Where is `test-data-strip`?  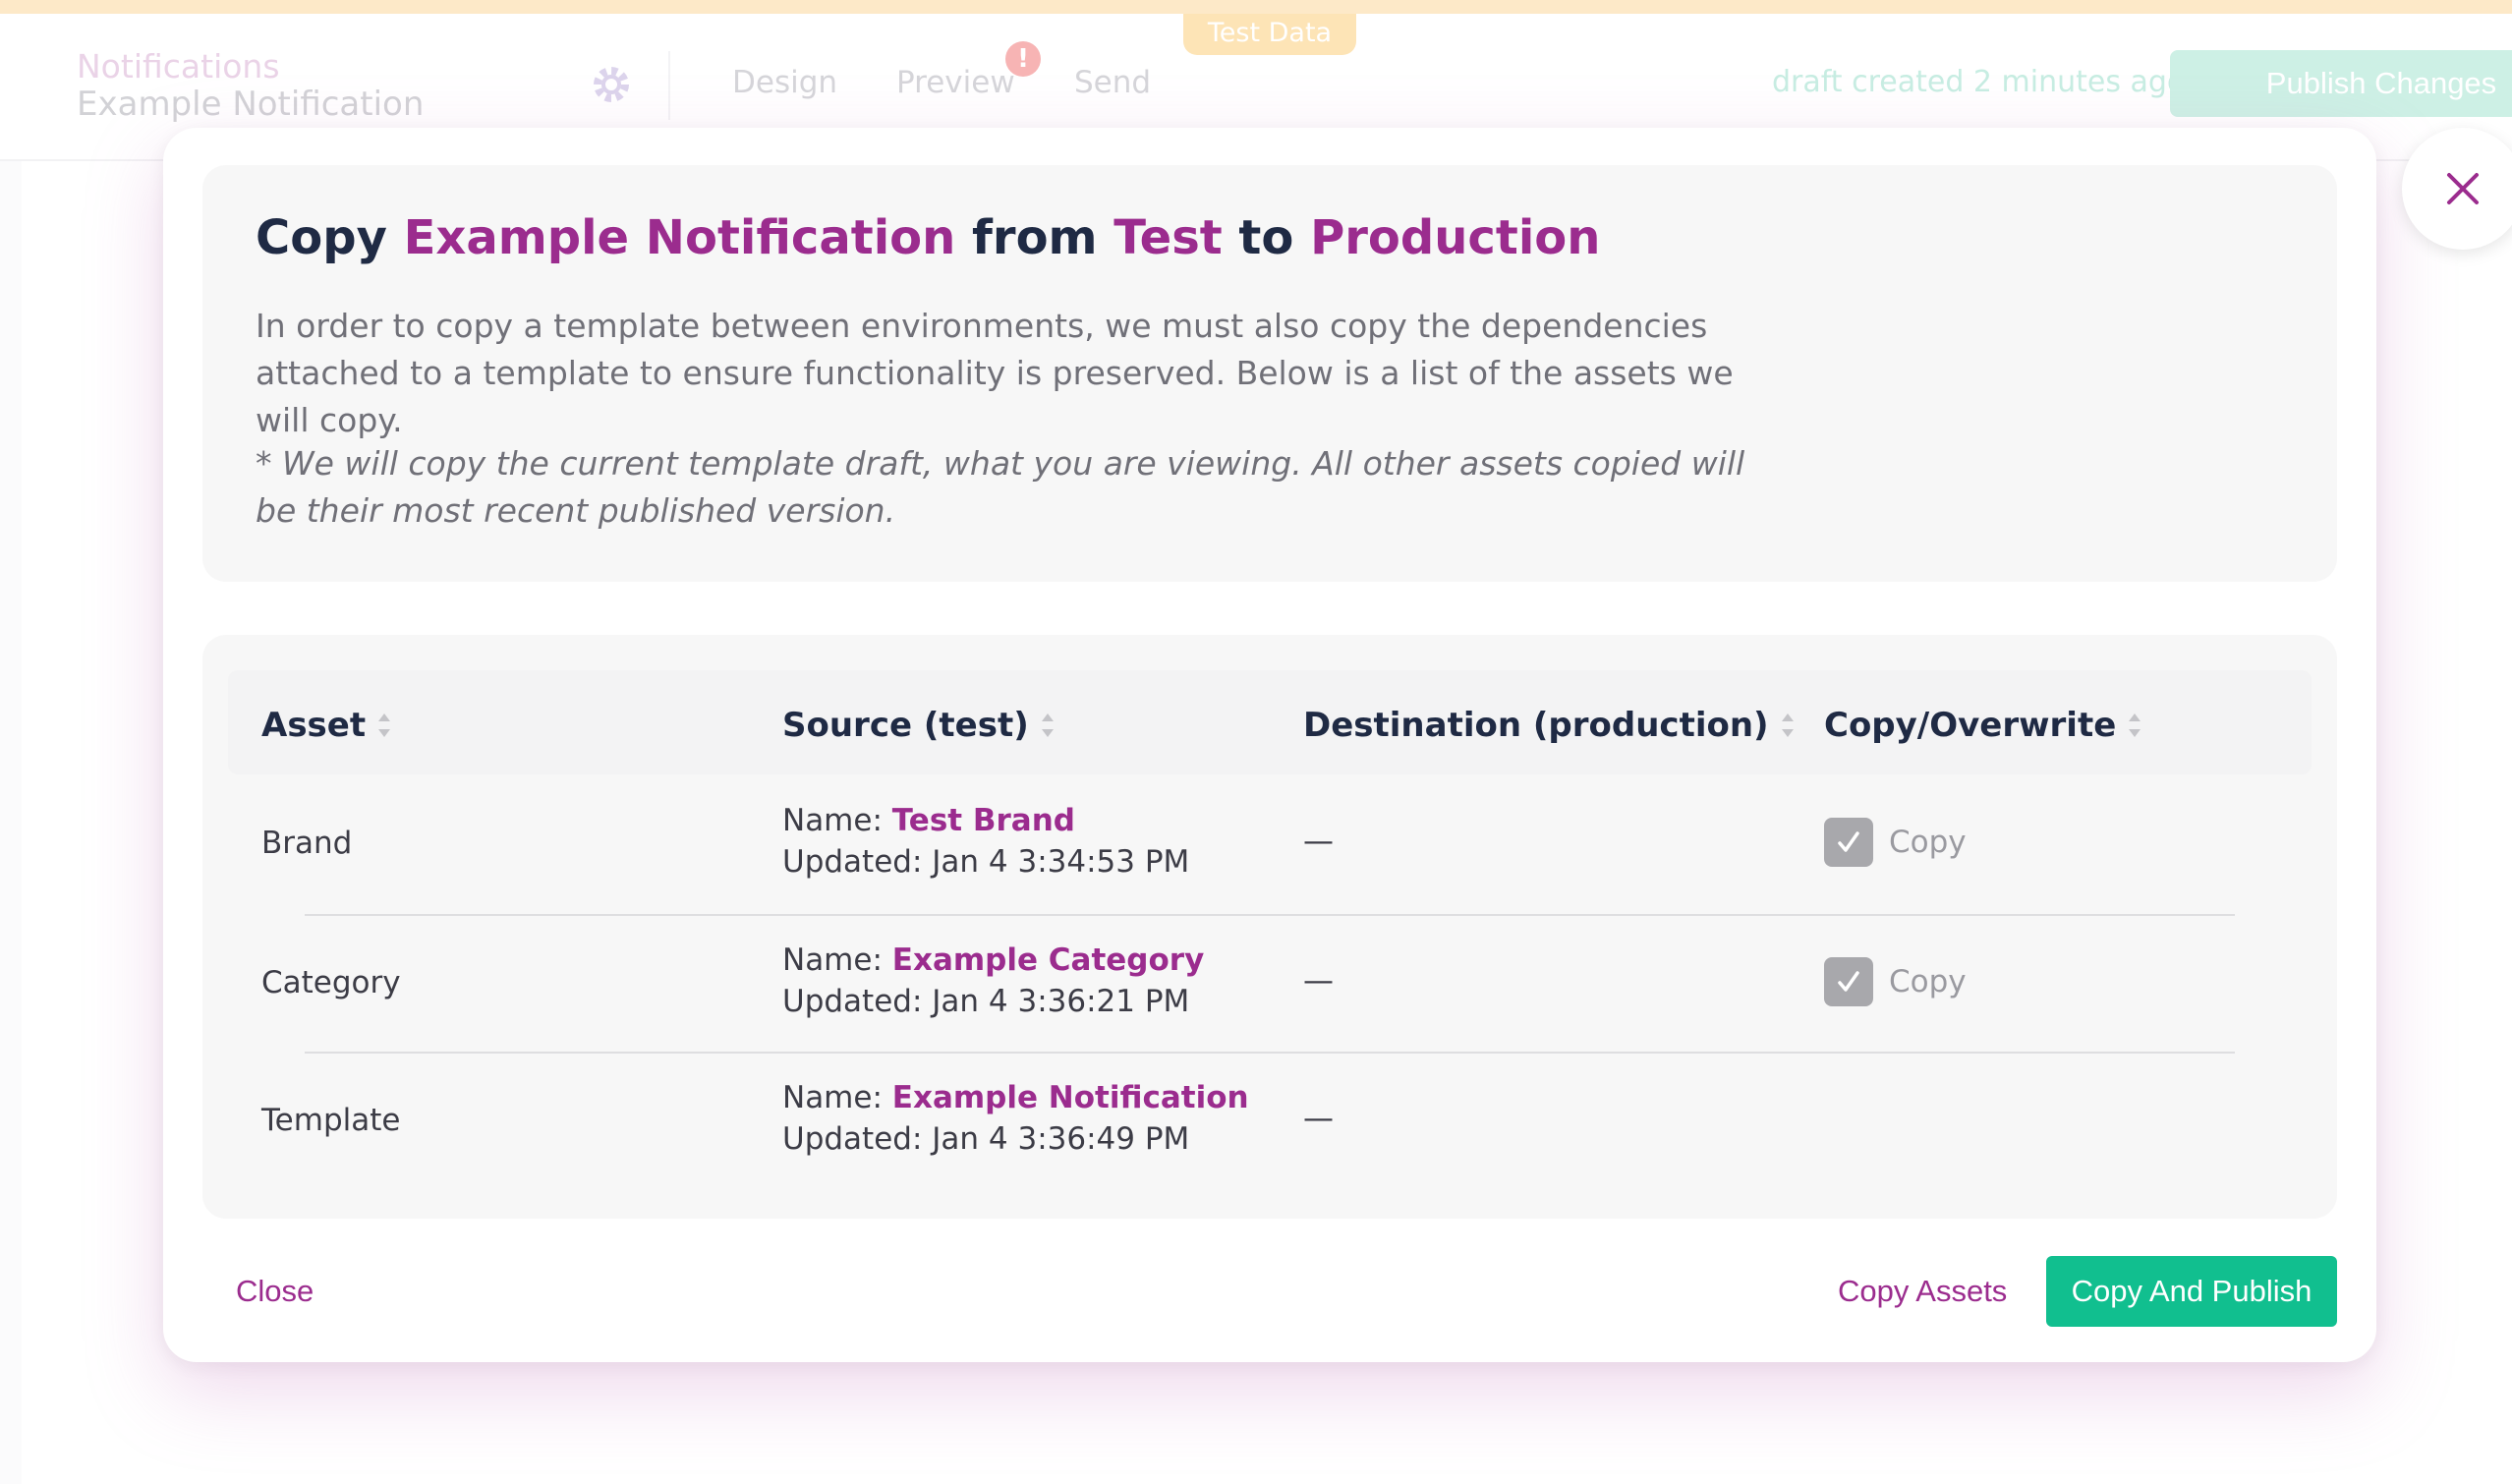
test-data-strip is located at coordinates (1256, 7).